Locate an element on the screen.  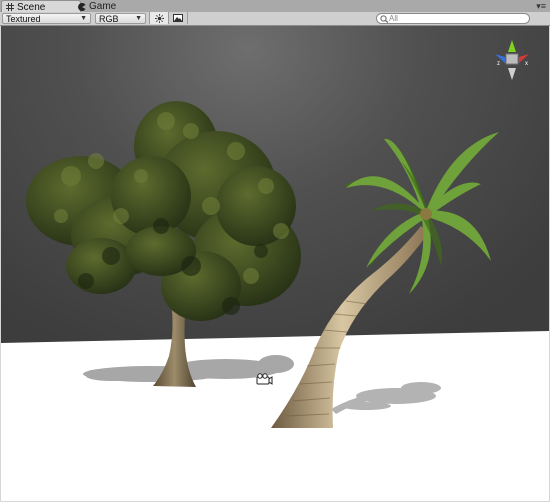
sun-icon is located at coordinates (159, 18).